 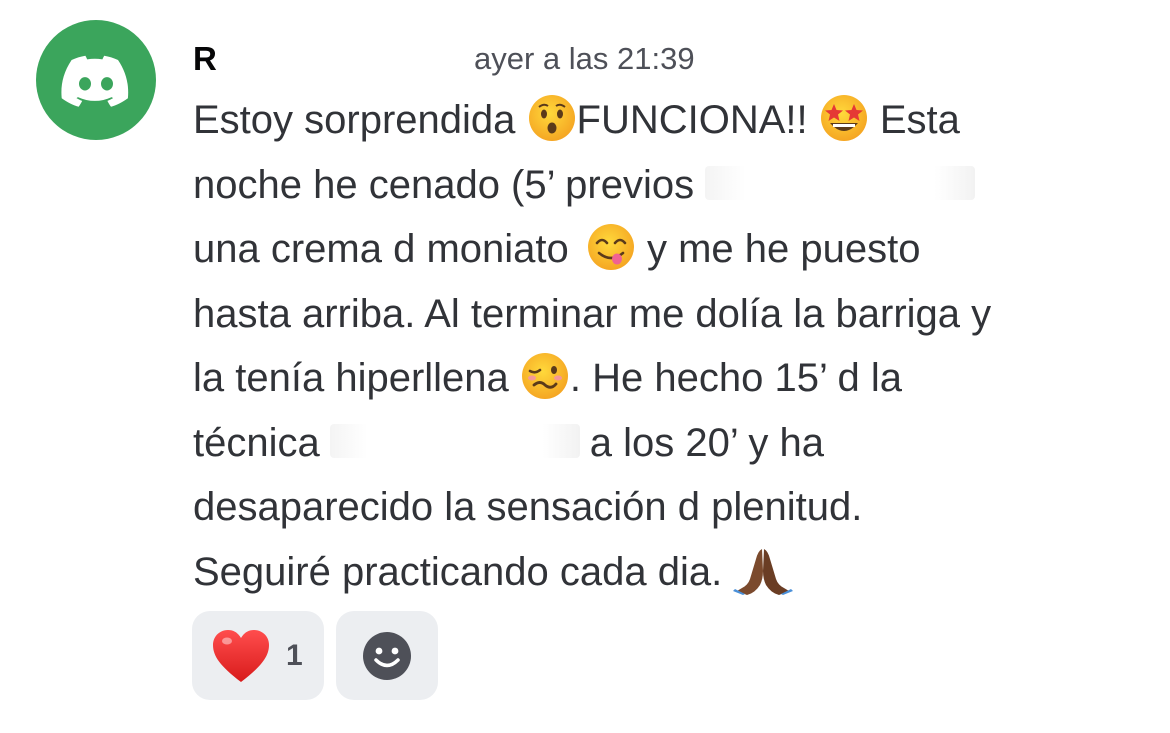 I want to click on message-header: R ayer a las 21:39, so click(x=493, y=59).